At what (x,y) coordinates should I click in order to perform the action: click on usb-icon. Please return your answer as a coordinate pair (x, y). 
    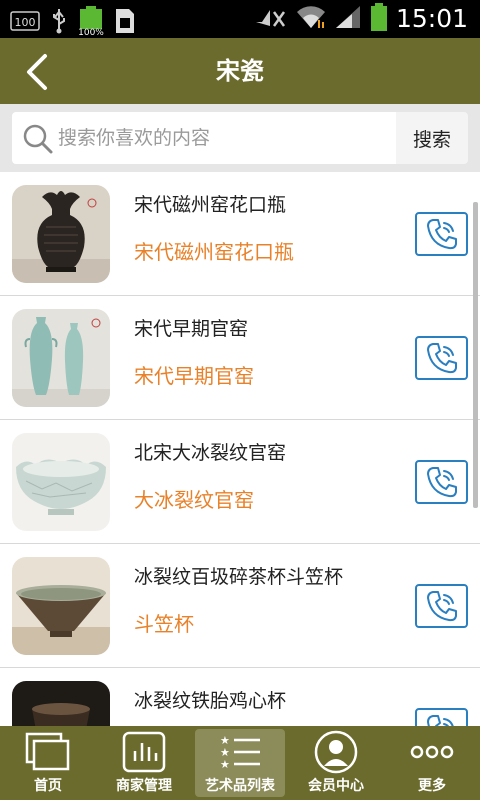
    Looking at the image, I should click on (59, 23).